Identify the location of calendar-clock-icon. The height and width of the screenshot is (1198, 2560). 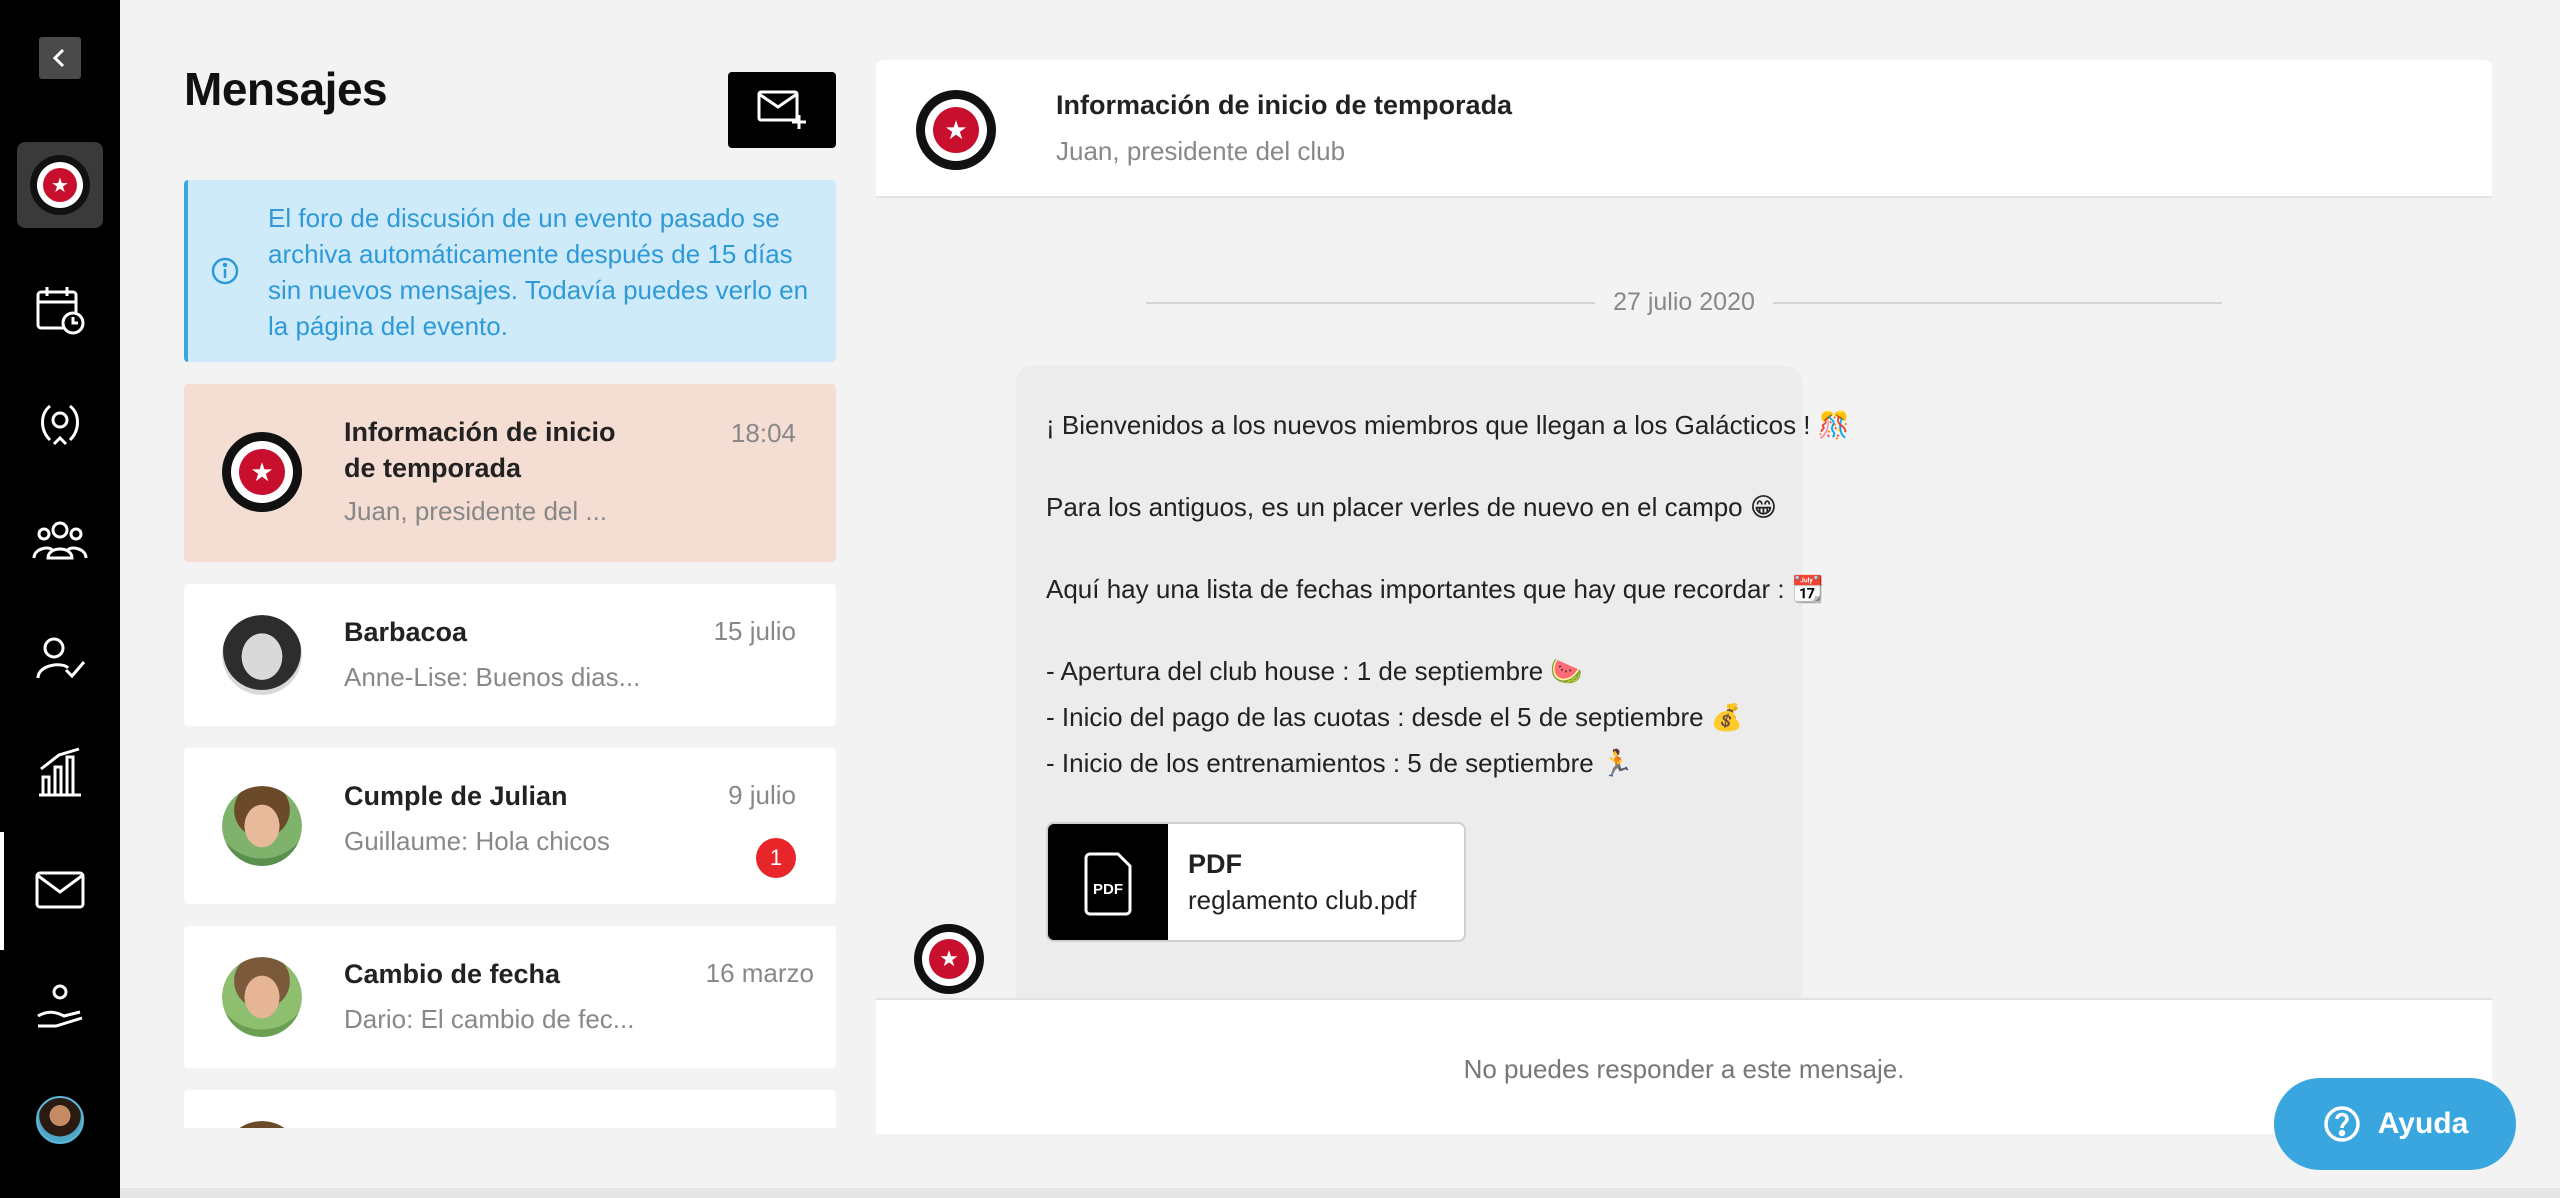
(60, 311).